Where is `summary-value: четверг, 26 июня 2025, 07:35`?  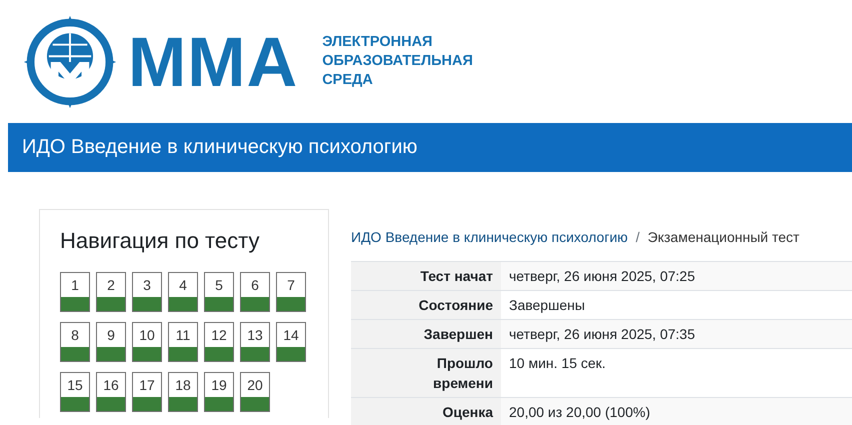
summary-value: четверг, 26 июня 2025, 07:35 is located at coordinates (602, 334).